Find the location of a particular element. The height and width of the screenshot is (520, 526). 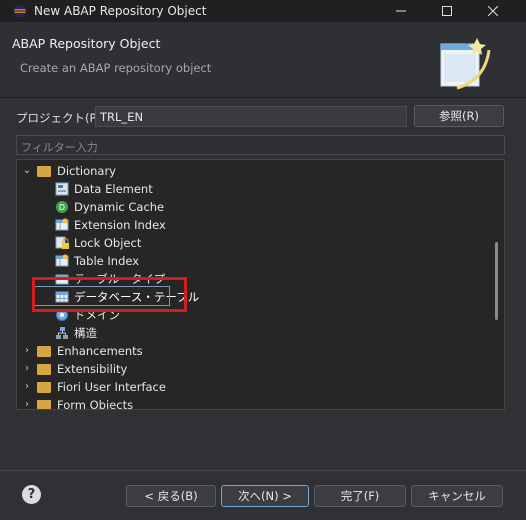

maximize-icon is located at coordinates (447, 11).